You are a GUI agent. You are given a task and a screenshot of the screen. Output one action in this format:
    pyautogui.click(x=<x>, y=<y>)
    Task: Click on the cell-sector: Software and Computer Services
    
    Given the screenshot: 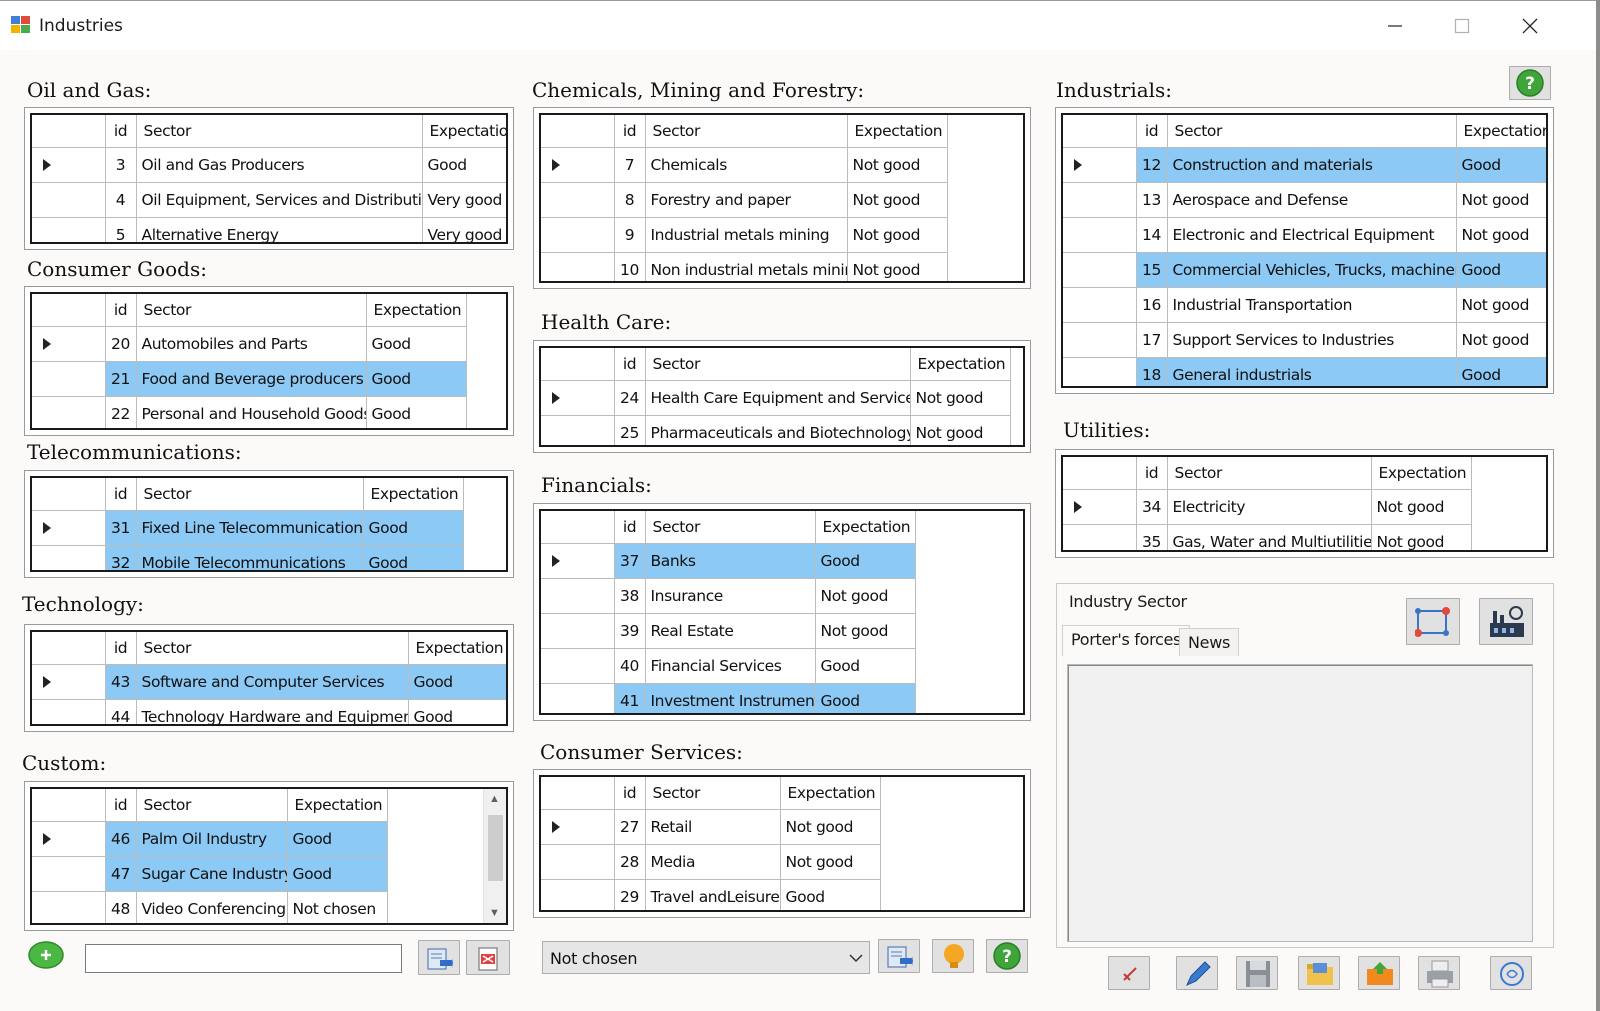 What is the action you would take?
    pyautogui.click(x=272, y=682)
    